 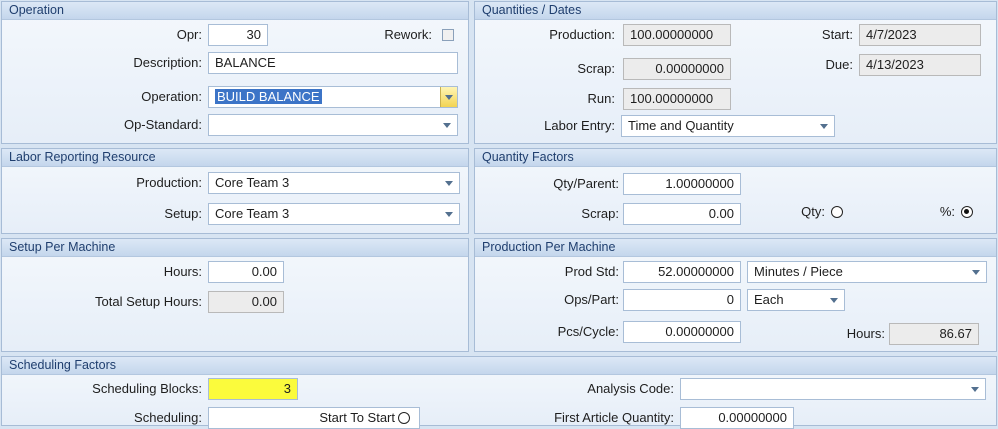 What do you see at coordinates (596, 68) in the screenshot?
I see `scrap-label: Scrap:` at bounding box center [596, 68].